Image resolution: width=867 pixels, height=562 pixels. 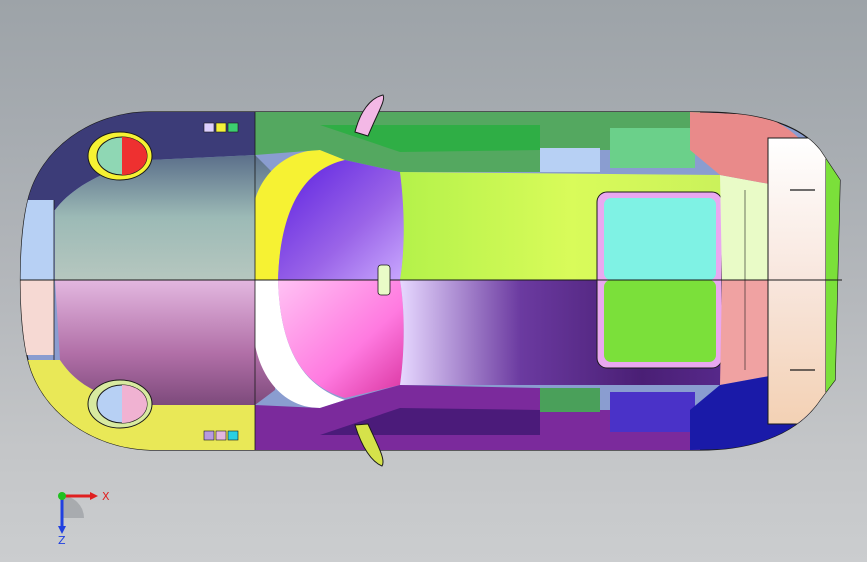 What do you see at coordinates (73, 507) in the screenshot?
I see `triad-shadow` at bounding box center [73, 507].